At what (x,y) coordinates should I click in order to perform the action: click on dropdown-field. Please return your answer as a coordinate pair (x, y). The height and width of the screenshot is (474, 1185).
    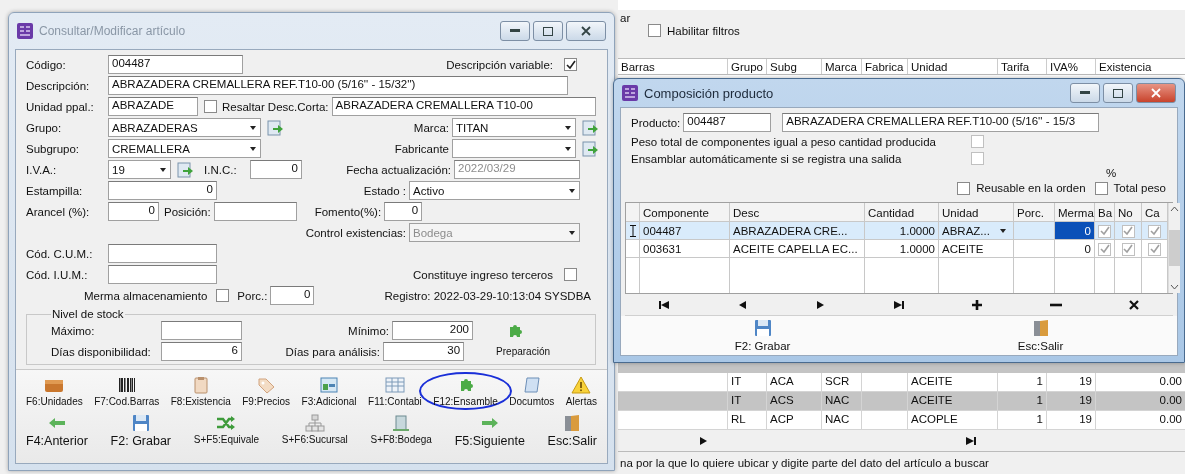
    Looking at the image, I should click on (514, 148).